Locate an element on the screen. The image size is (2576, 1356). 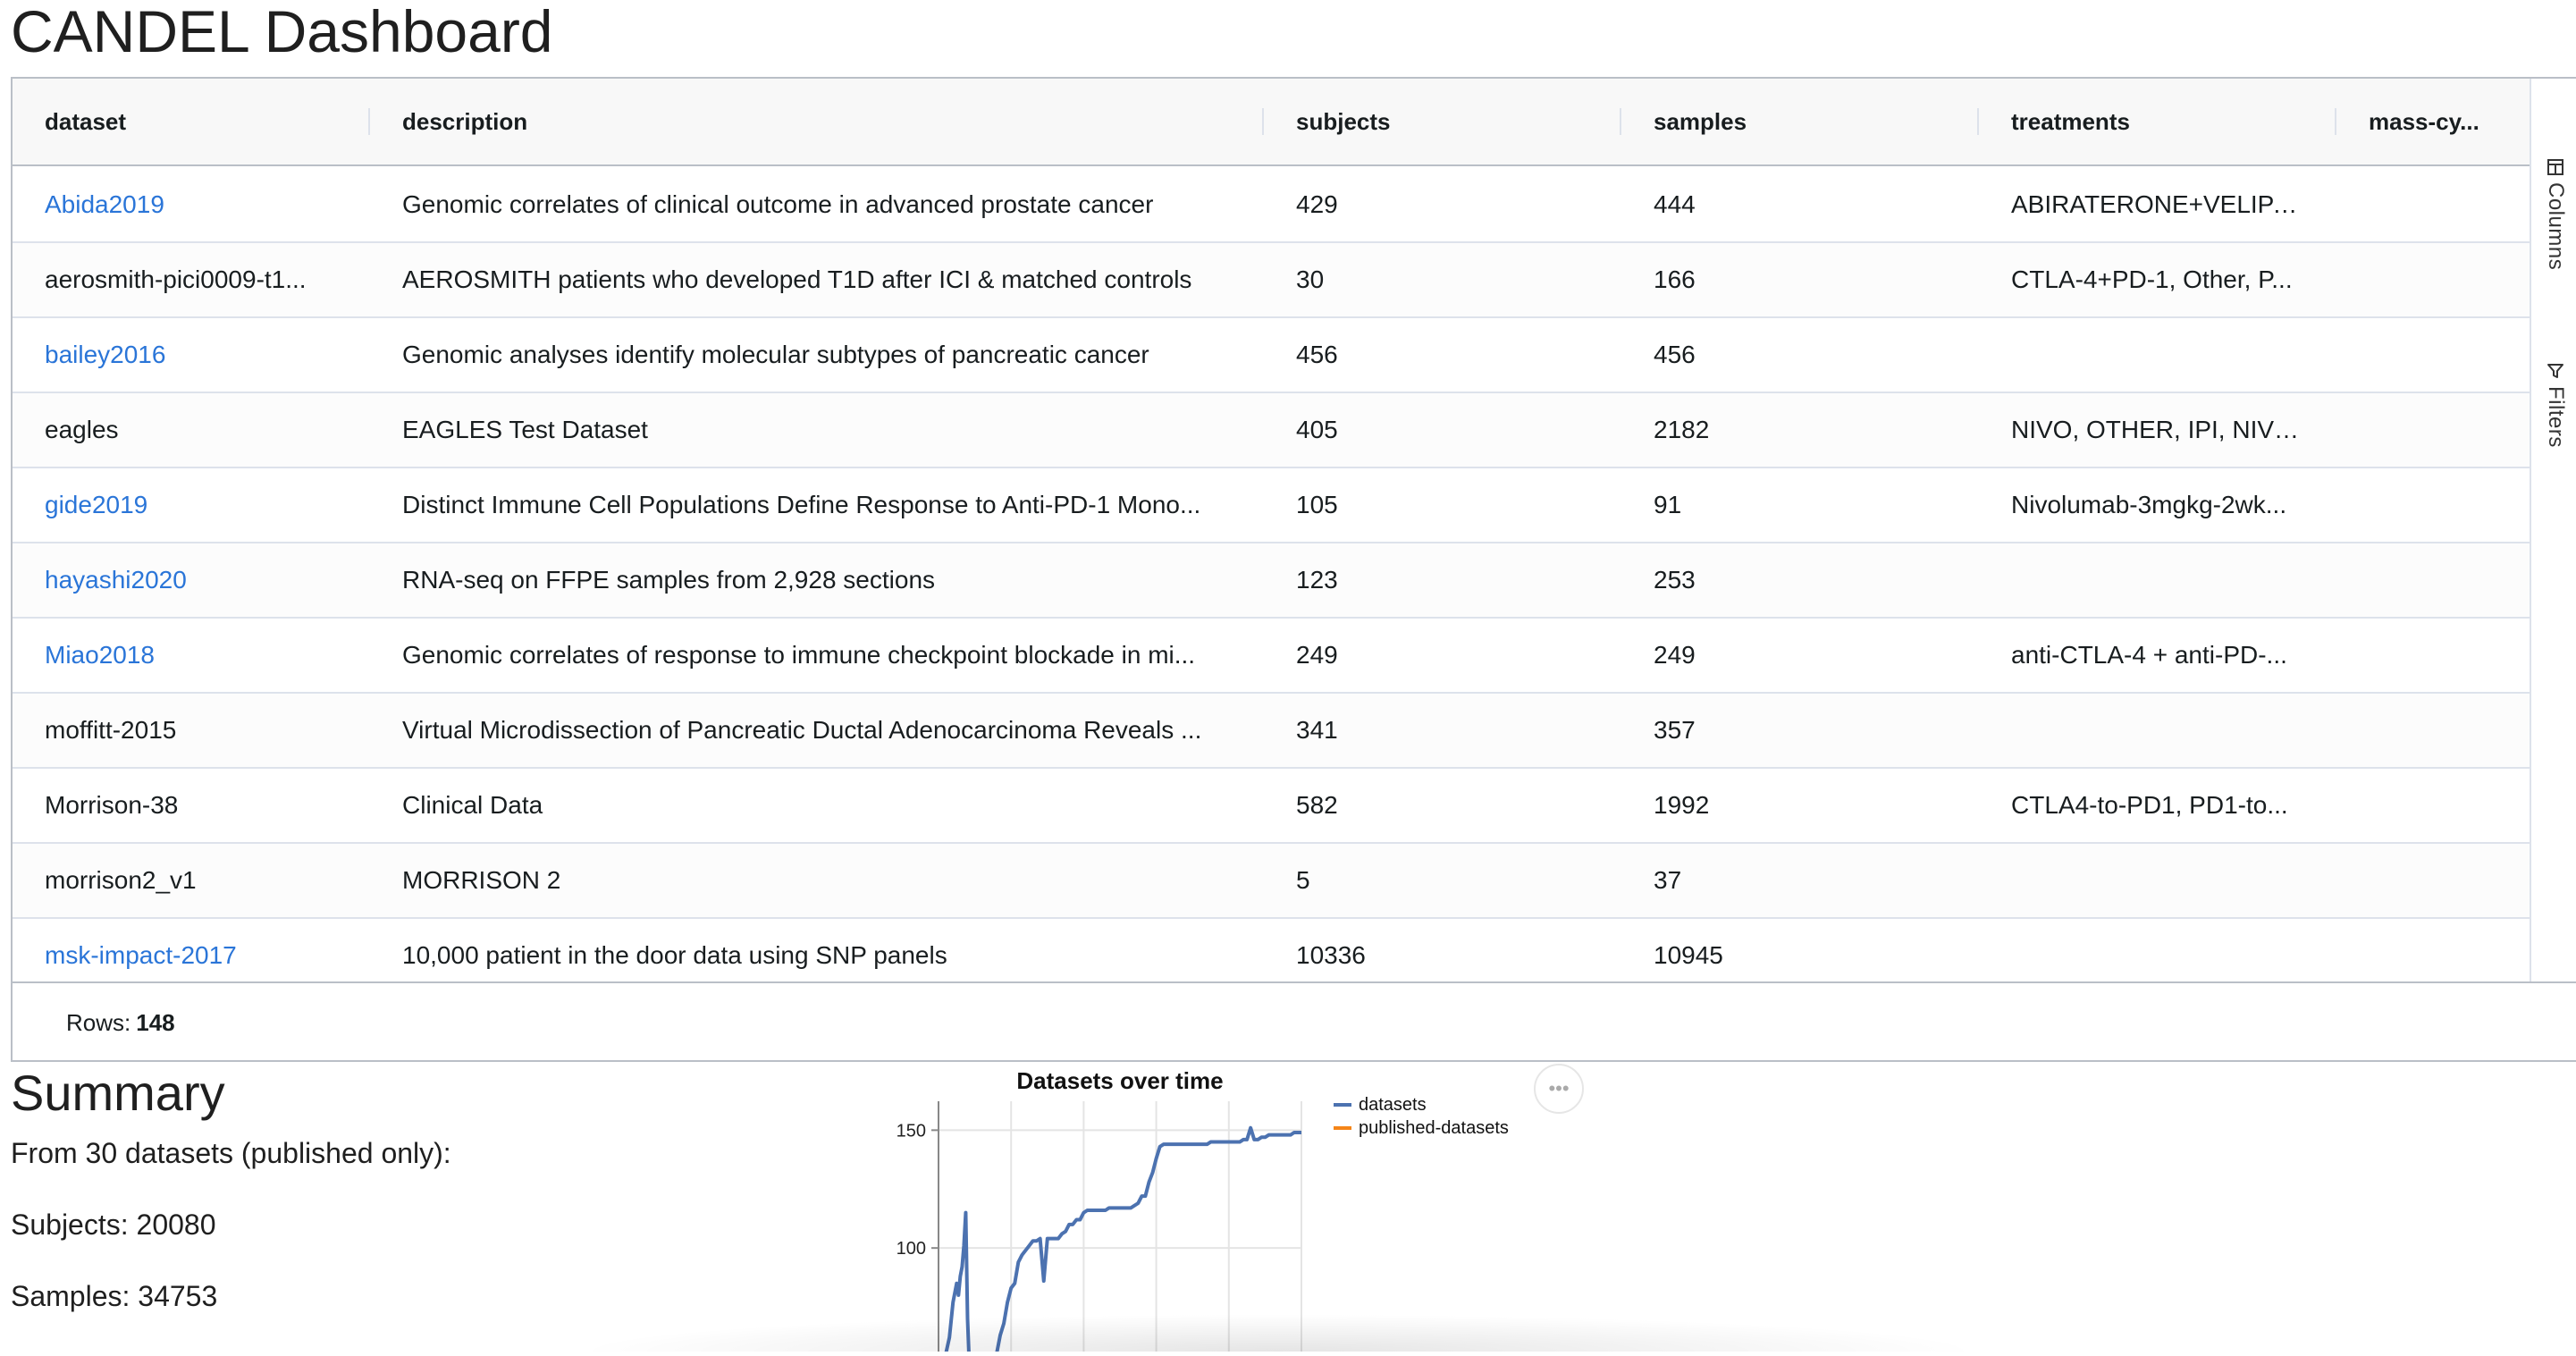
cell-subjects: 405 is located at coordinates (1443, 429).